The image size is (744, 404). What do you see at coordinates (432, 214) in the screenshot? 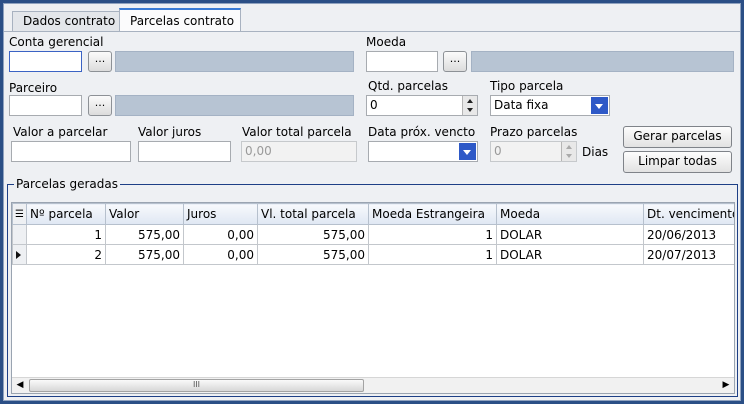
I see `column-header: Moeda Estrangeira` at bounding box center [432, 214].